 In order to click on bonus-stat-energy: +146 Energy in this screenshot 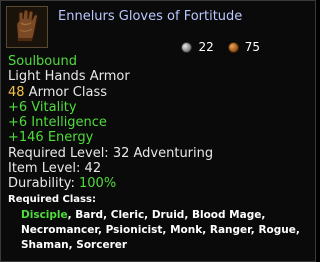, I will do `click(51, 138)`.